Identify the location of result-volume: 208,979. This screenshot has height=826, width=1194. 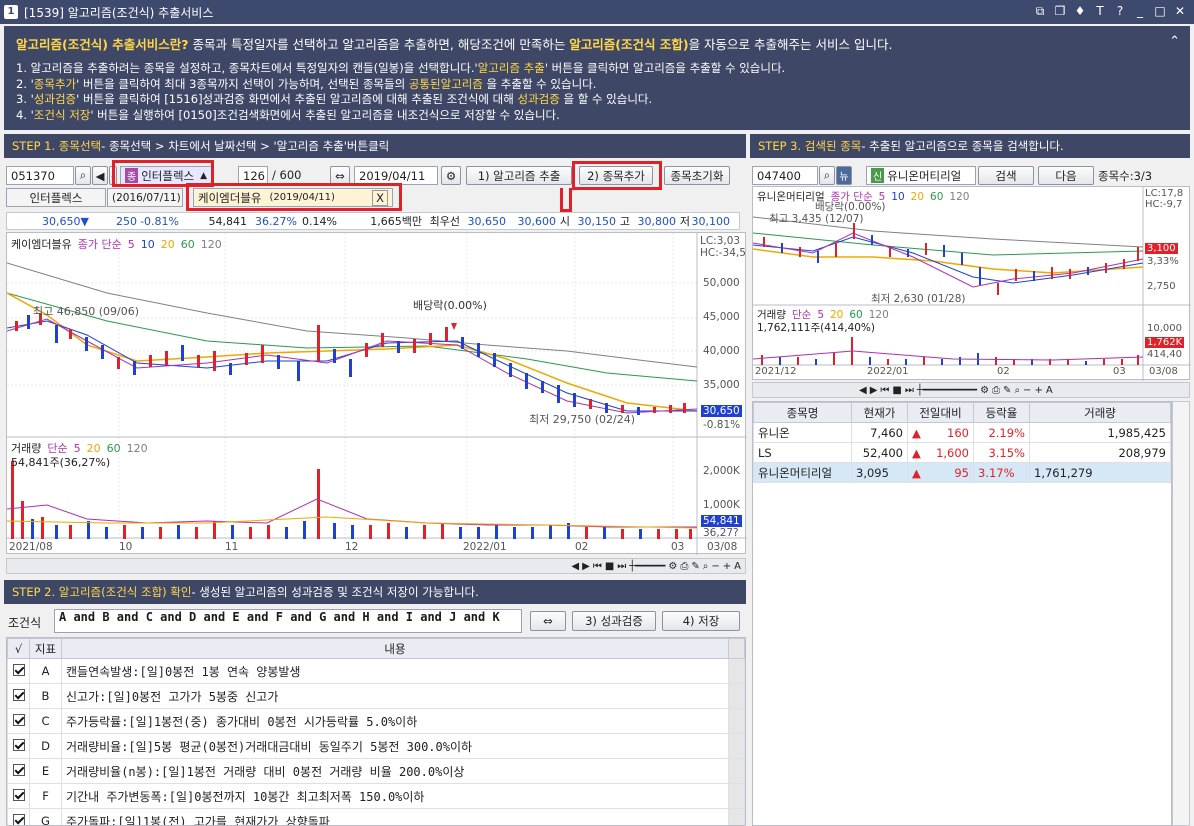
(1100, 452).